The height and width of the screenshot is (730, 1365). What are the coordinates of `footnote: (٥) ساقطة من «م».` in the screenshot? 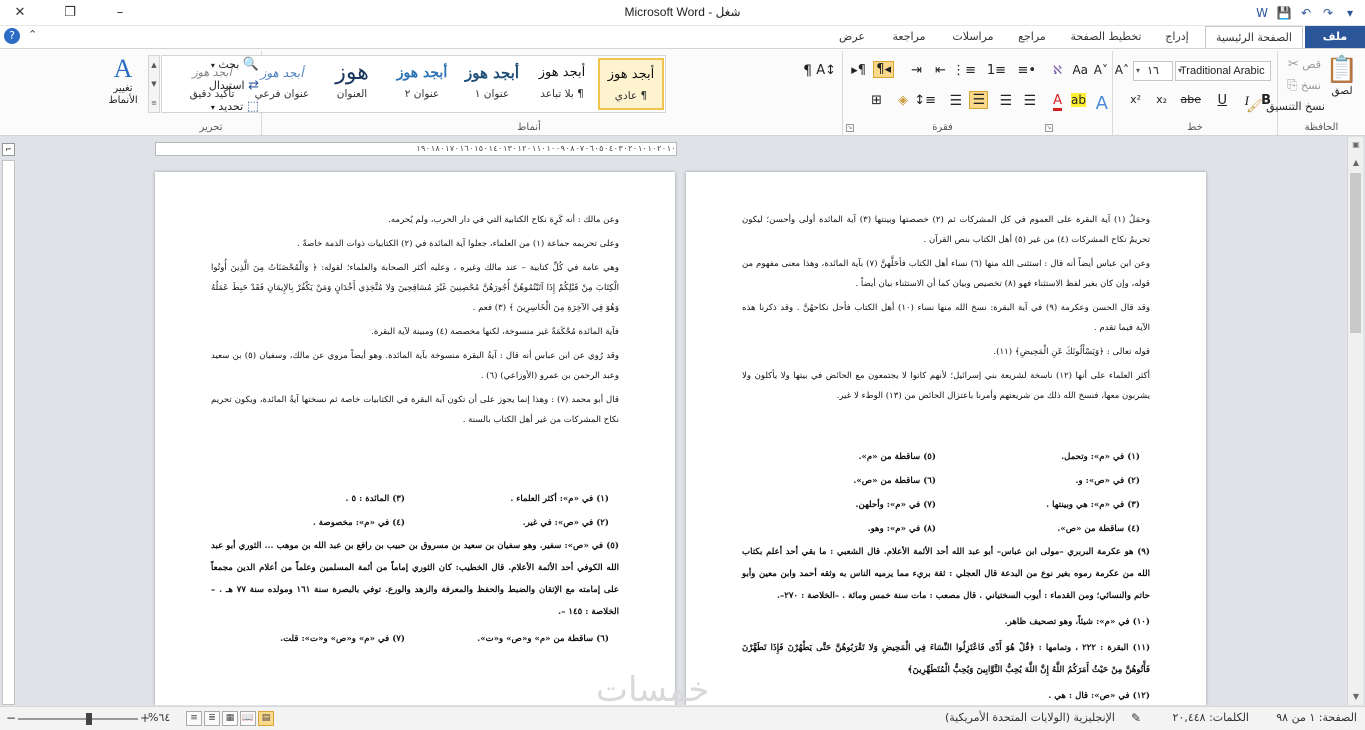 It's located at (844, 457).